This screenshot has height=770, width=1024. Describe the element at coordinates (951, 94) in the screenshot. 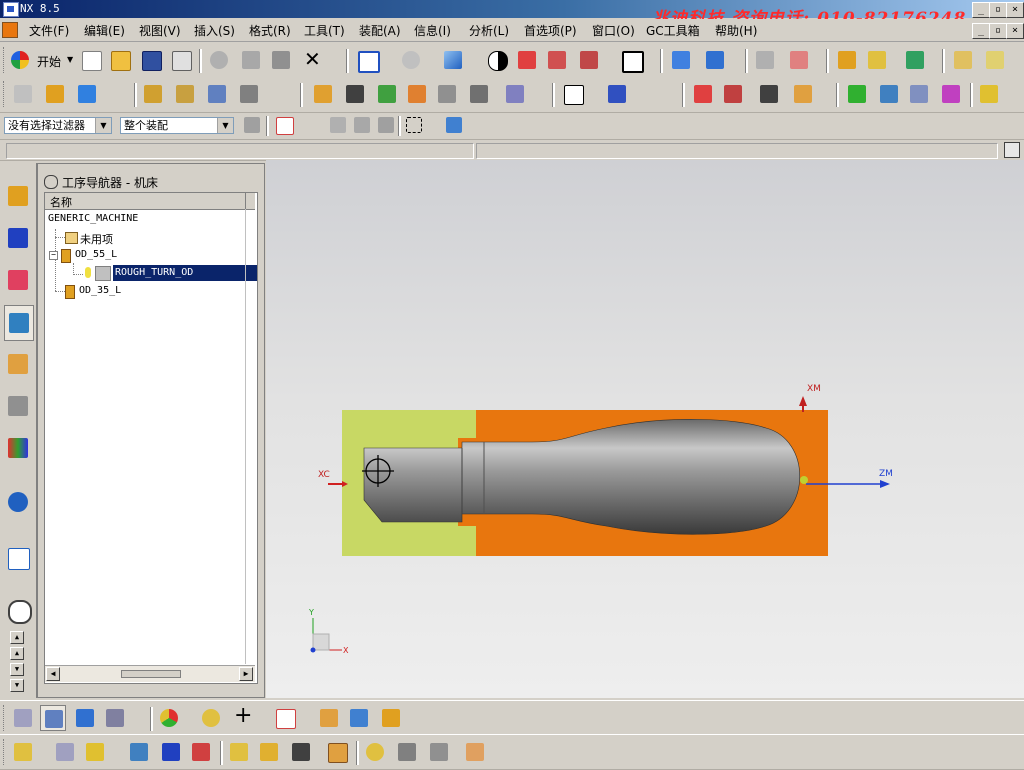

I see `properties-button` at that location.